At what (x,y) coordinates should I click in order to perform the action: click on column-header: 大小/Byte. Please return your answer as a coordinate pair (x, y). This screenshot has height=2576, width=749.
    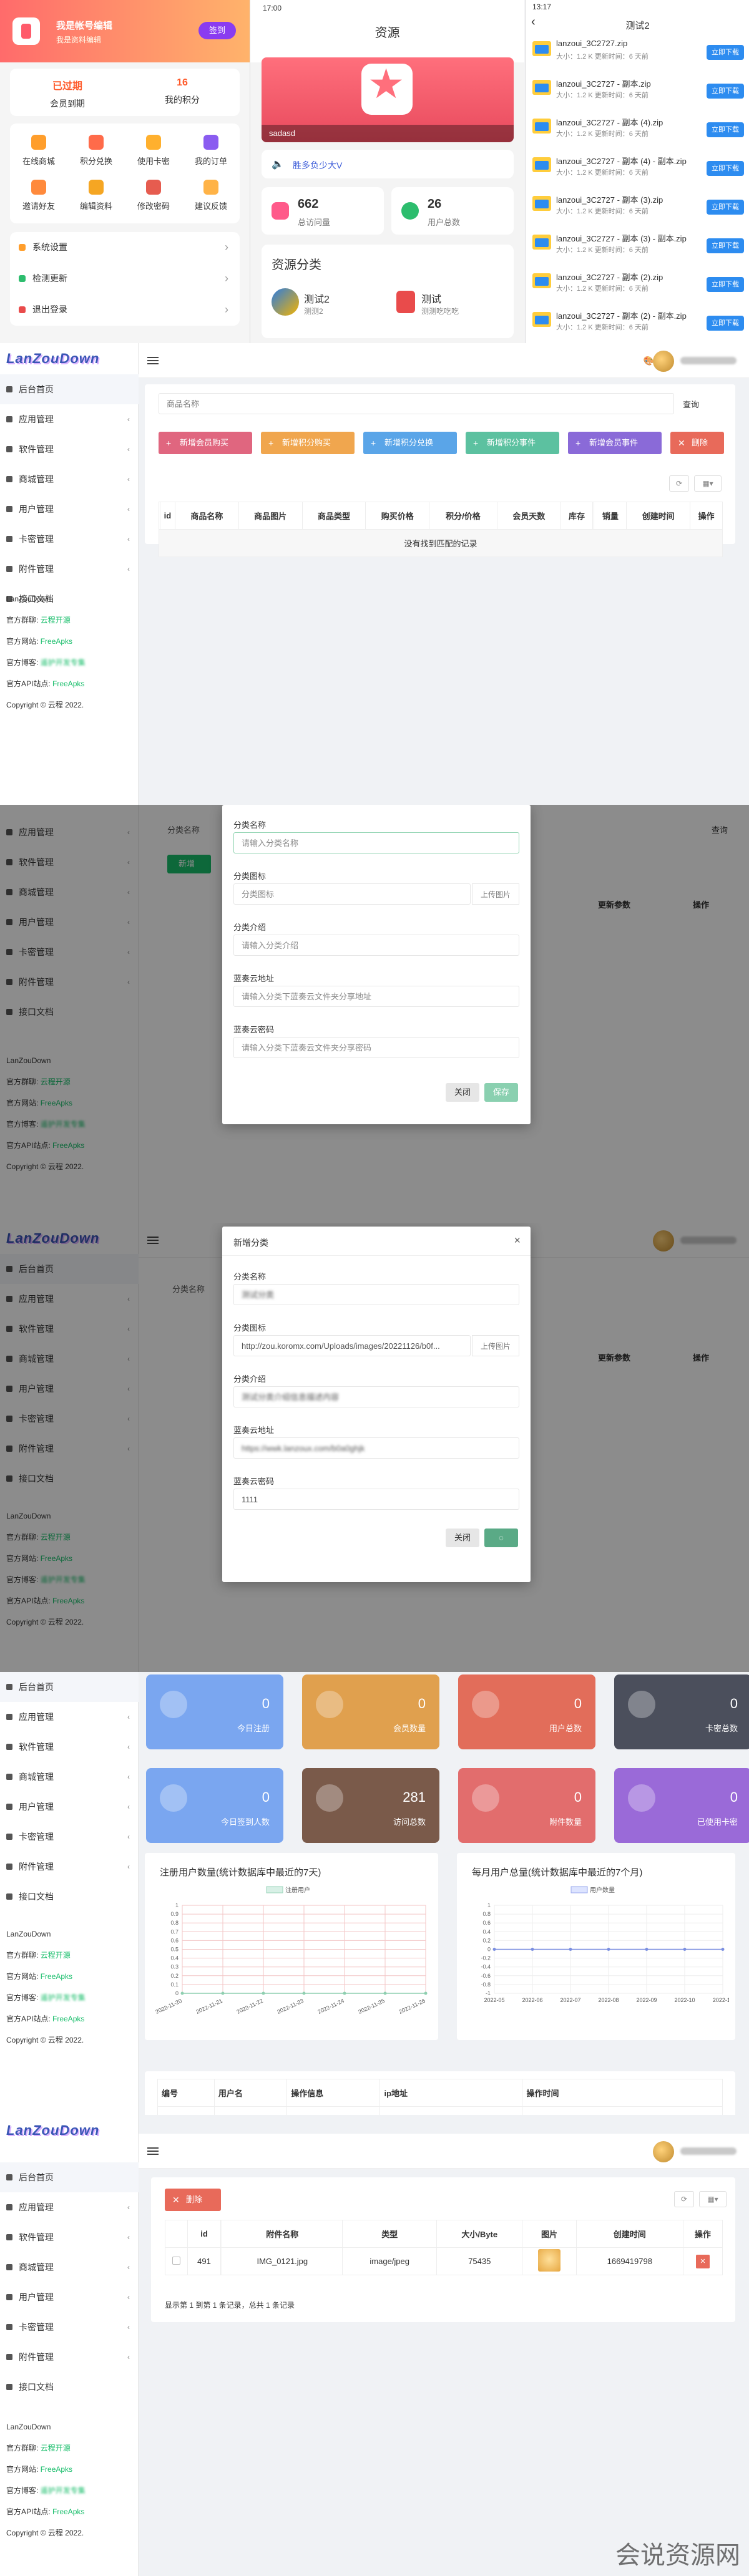
    Looking at the image, I should click on (479, 2234).